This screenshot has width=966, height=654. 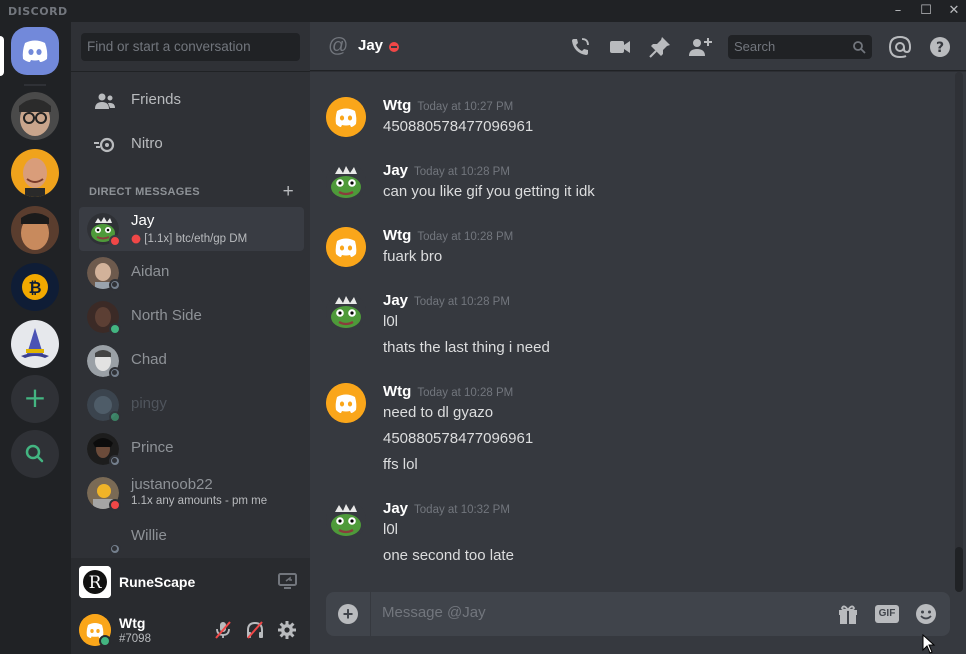 What do you see at coordinates (446, 508) in the screenshot?
I see `message-author: Jay Today at 10:32 PM` at bounding box center [446, 508].